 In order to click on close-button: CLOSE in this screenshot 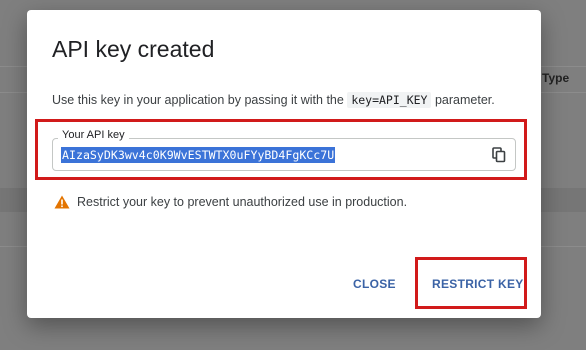, I will do `click(374, 284)`.